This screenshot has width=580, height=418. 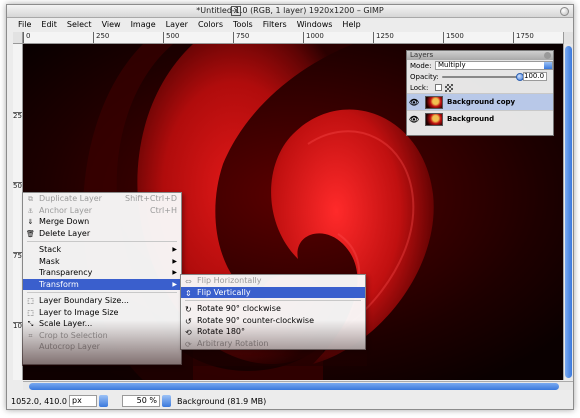 I want to click on layer-name: Background, so click(x=471, y=119).